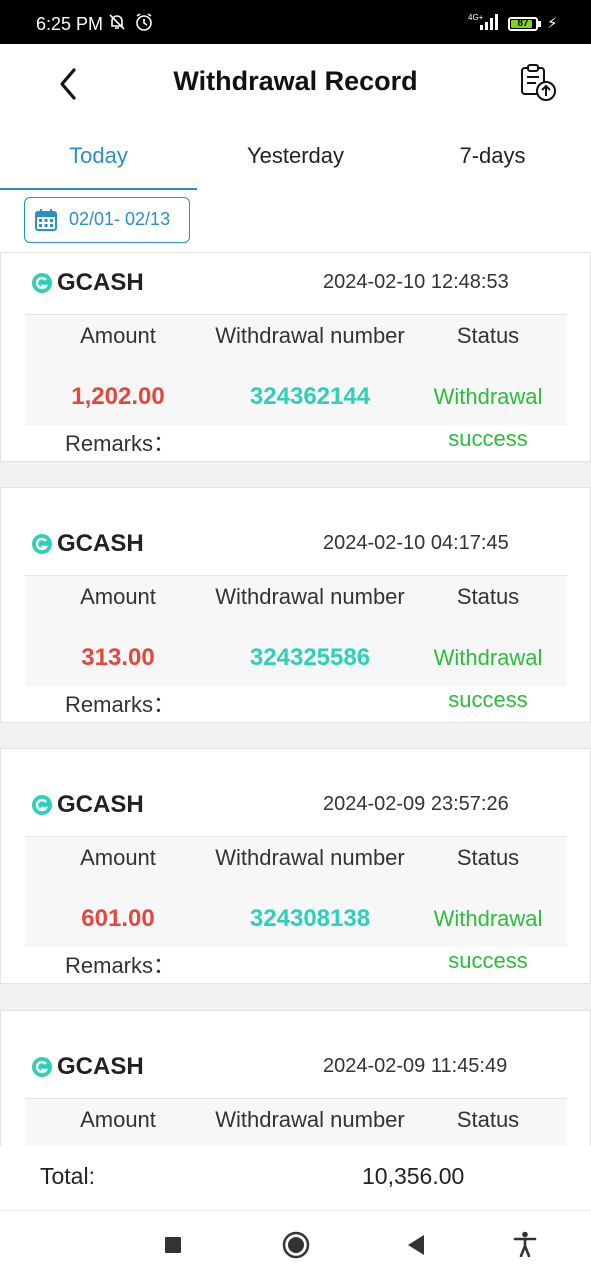  I want to click on export-record-button, so click(539, 83).